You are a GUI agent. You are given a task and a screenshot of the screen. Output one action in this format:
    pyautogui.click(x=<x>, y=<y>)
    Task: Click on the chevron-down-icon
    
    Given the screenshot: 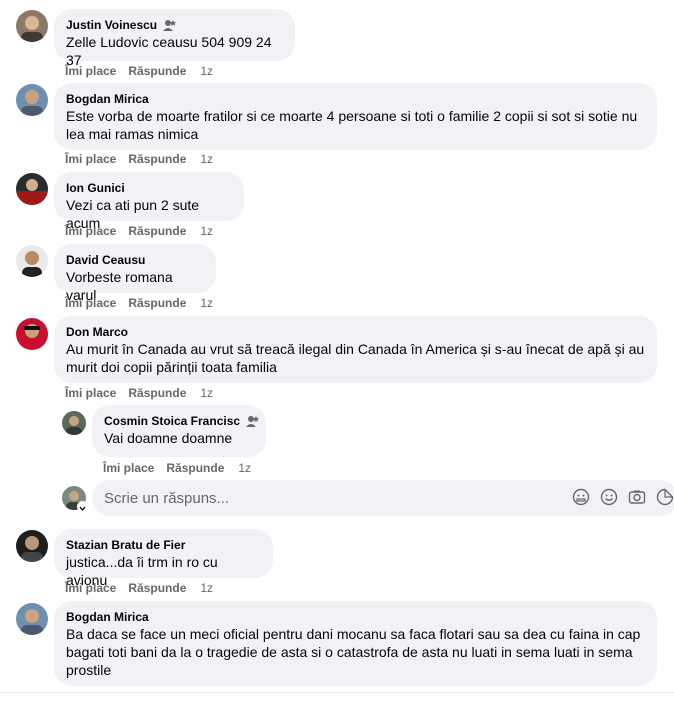 What is the action you would take?
    pyautogui.click(x=82, y=506)
    